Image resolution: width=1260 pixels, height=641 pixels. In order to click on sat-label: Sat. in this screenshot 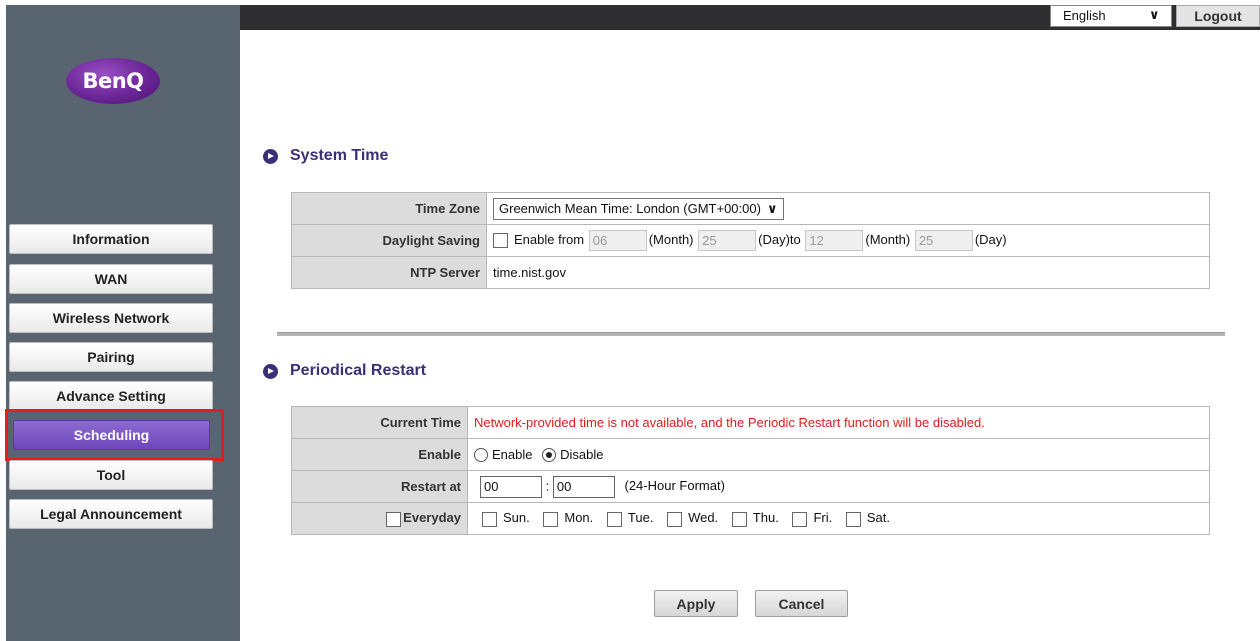, I will do `click(878, 518)`.